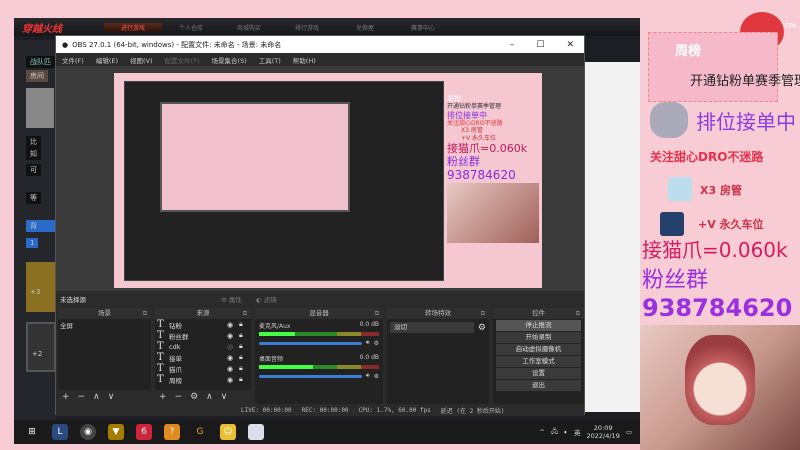 This screenshot has height=450, width=800. I want to click on menu-view: 视图(V), so click(141, 60).